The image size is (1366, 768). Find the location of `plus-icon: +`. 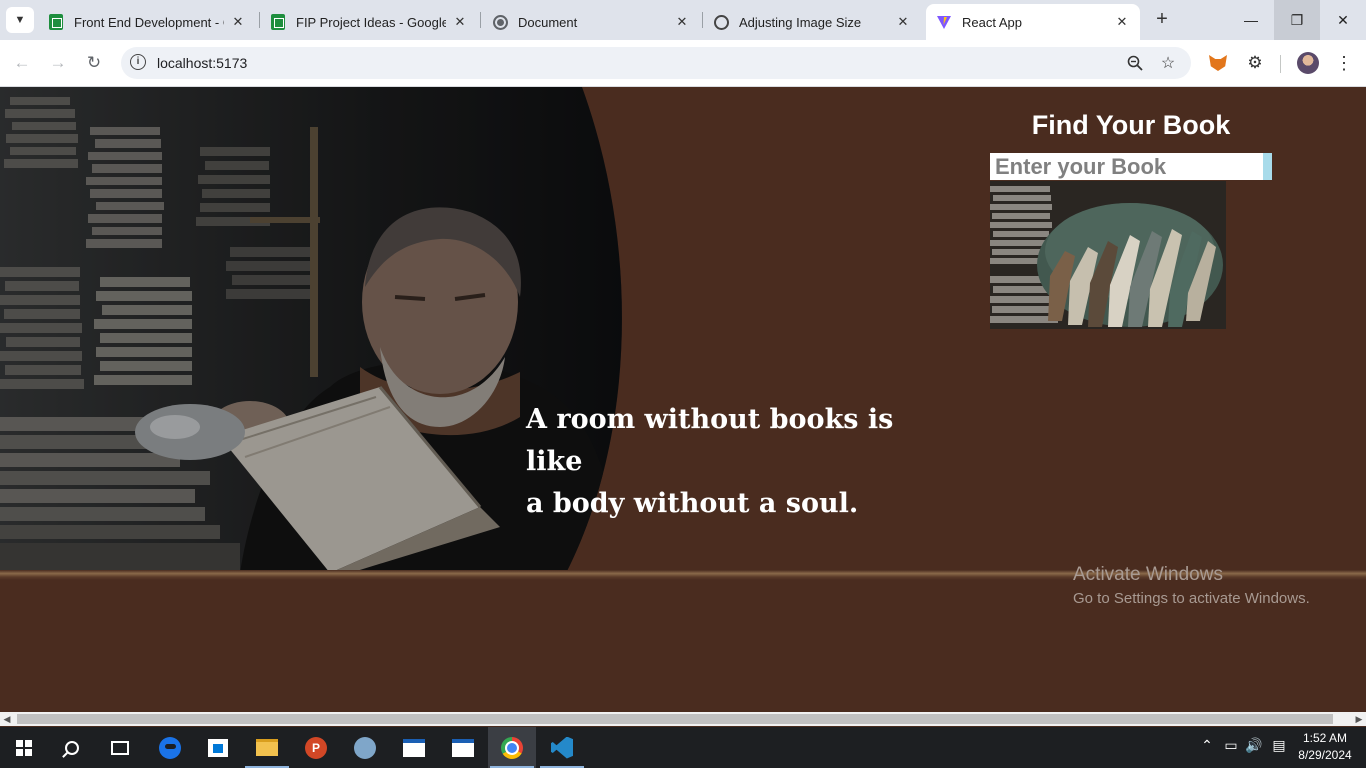

plus-icon: + is located at coordinates (1162, 19).